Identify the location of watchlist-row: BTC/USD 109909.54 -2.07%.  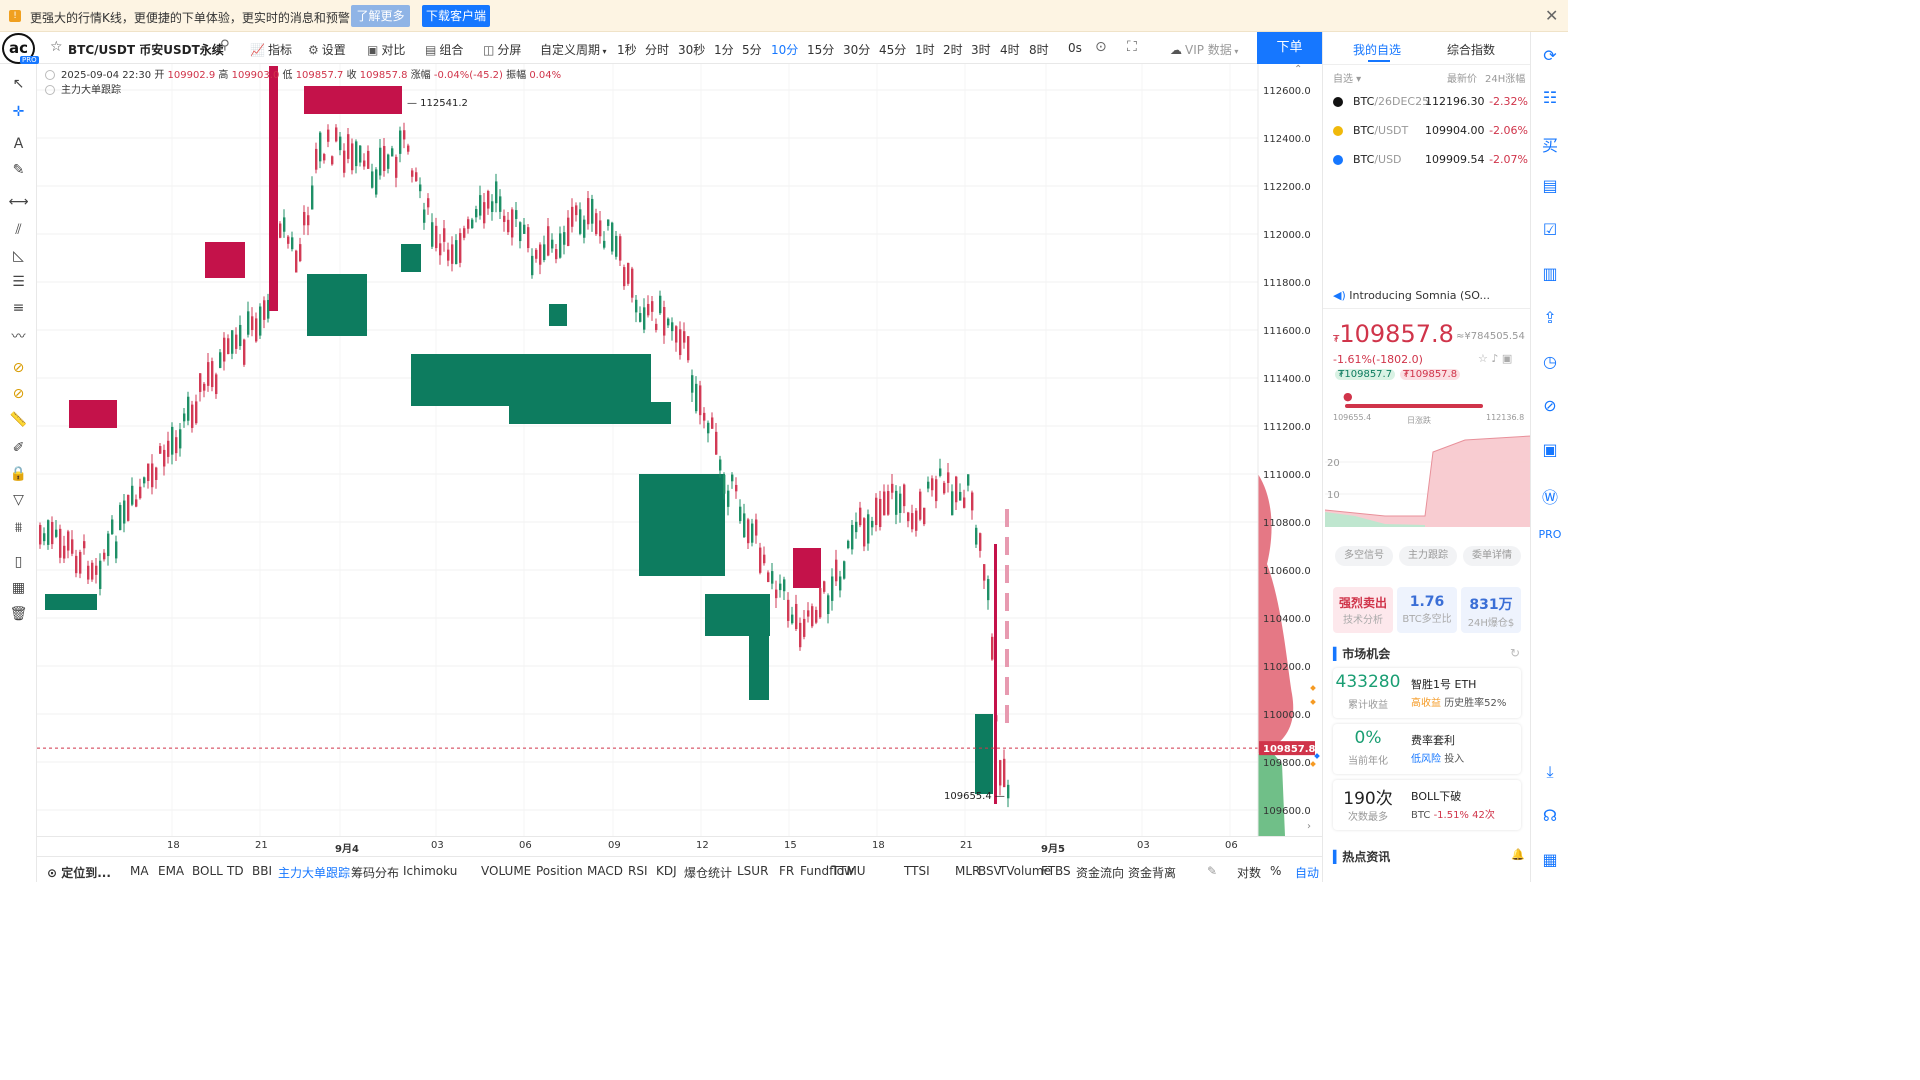
(1430, 163).